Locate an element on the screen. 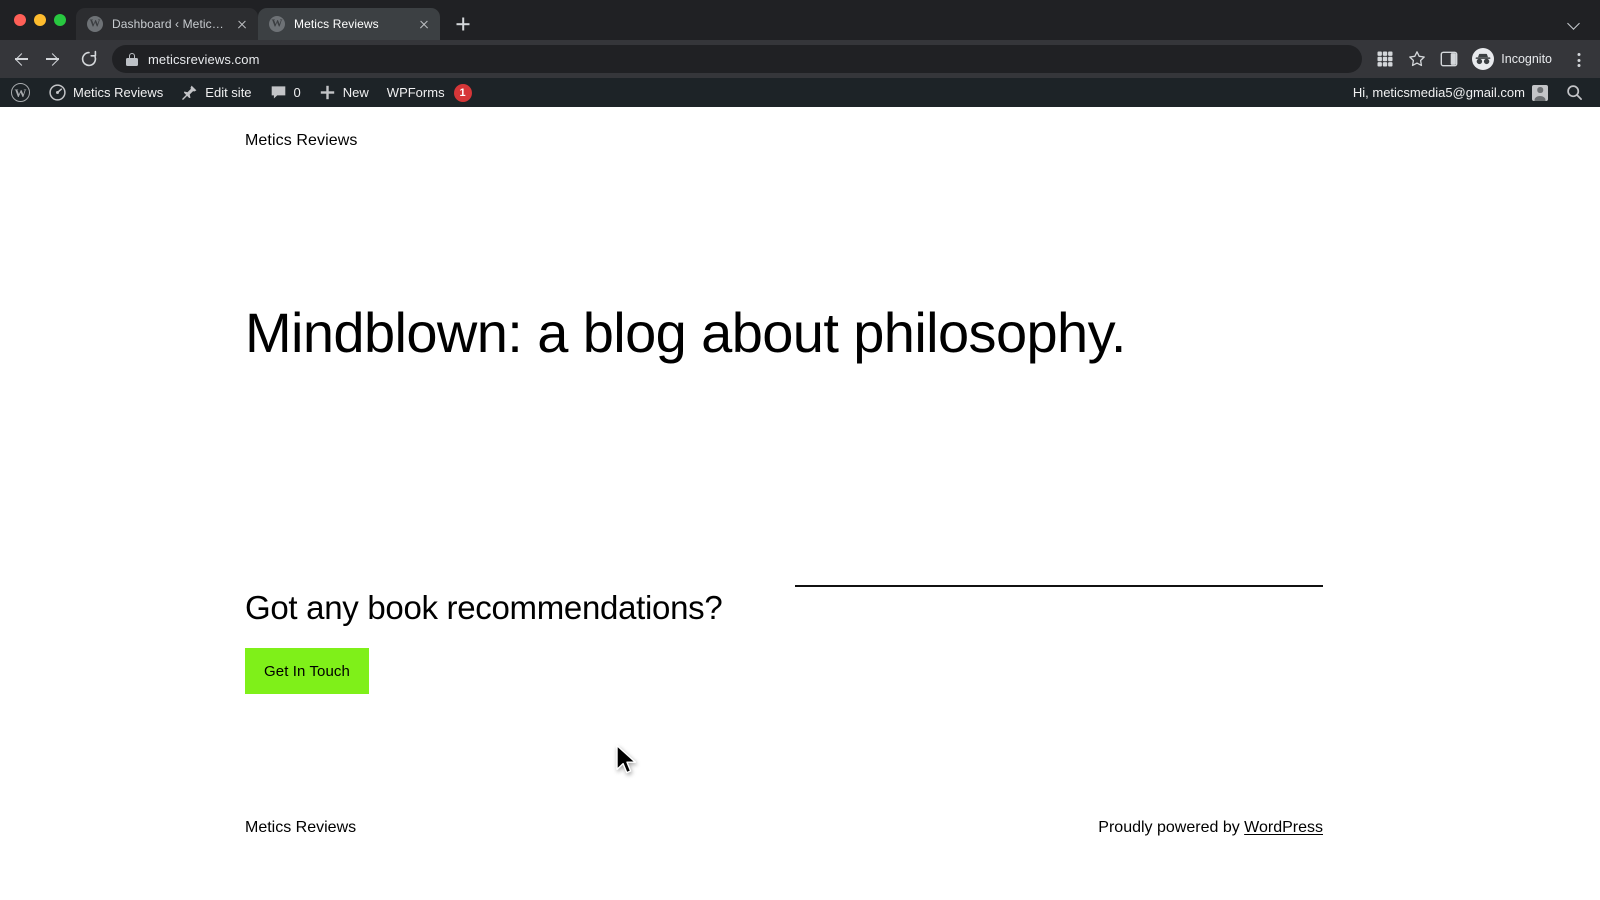 This screenshot has width=1600, height=900. adminbar-wordpress-logo is located at coordinates (20, 92).